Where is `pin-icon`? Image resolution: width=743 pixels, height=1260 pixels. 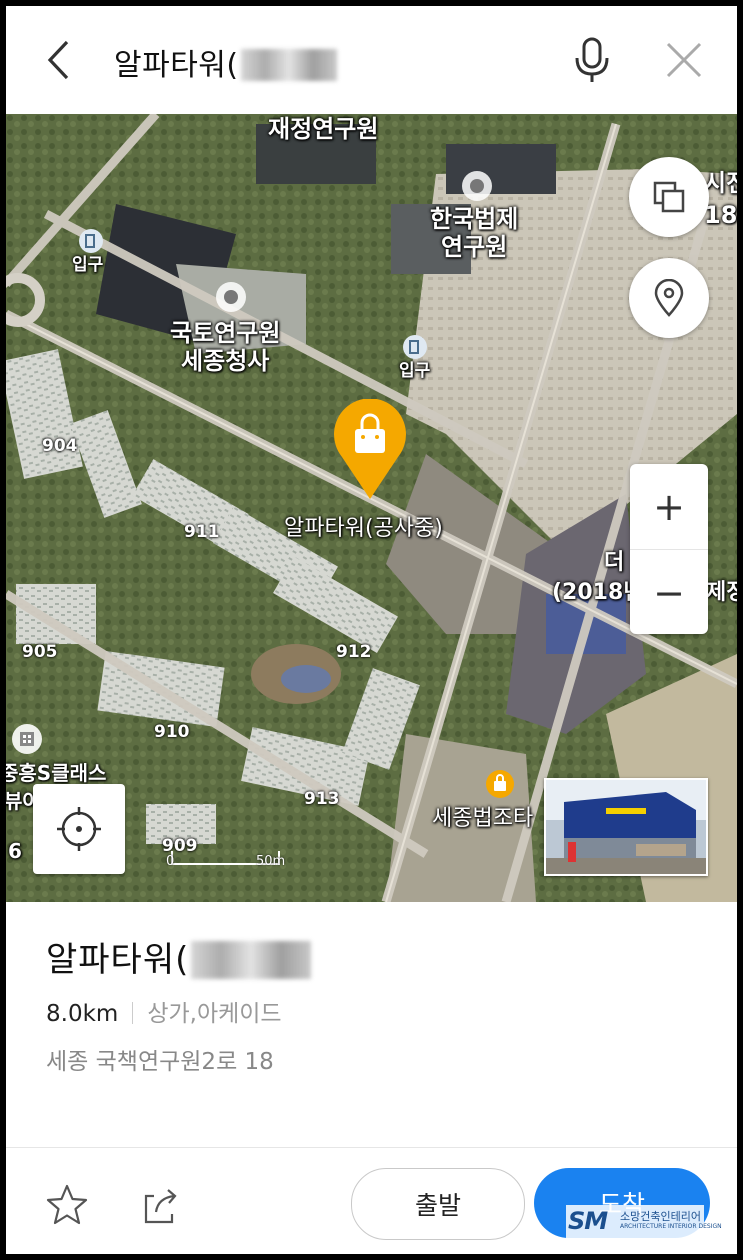 pin-icon is located at coordinates (669, 298).